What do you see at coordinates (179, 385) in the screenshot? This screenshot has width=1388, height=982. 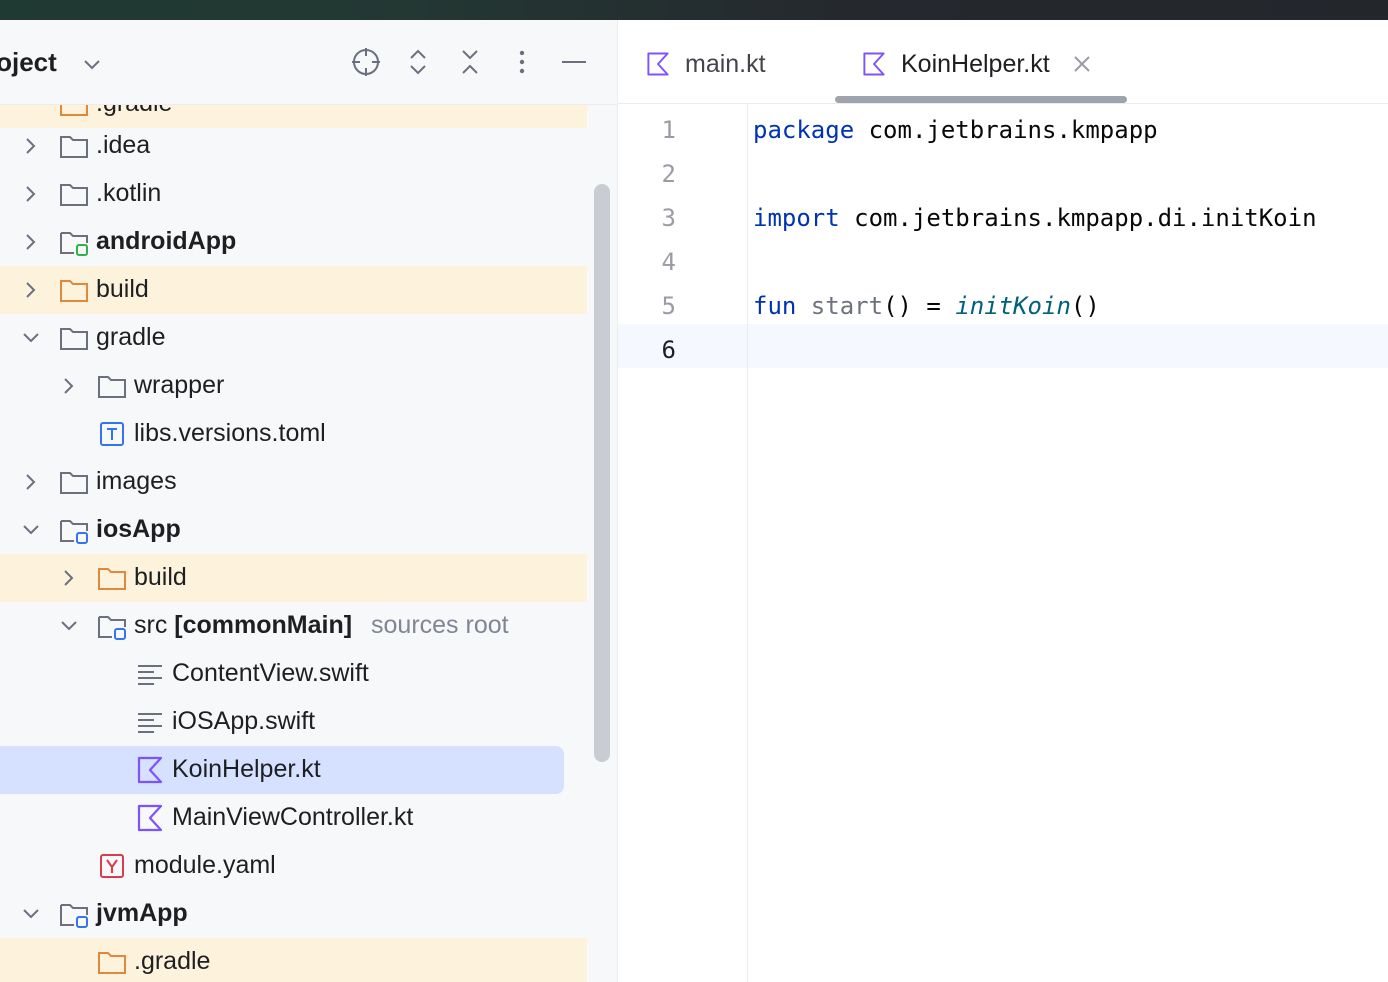 I see `tree-item-label: wrapper` at bounding box center [179, 385].